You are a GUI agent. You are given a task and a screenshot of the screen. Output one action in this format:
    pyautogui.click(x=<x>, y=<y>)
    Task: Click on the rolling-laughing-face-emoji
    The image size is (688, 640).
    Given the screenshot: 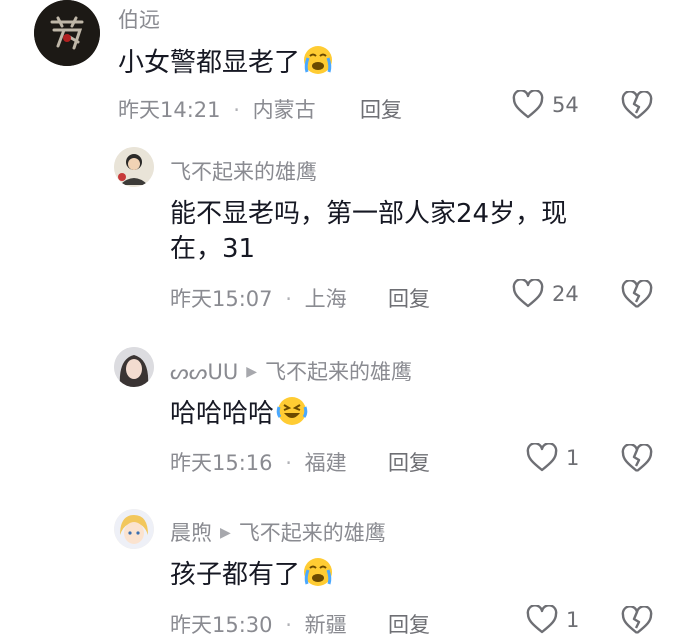 What is the action you would take?
    pyautogui.click(x=292, y=411)
    